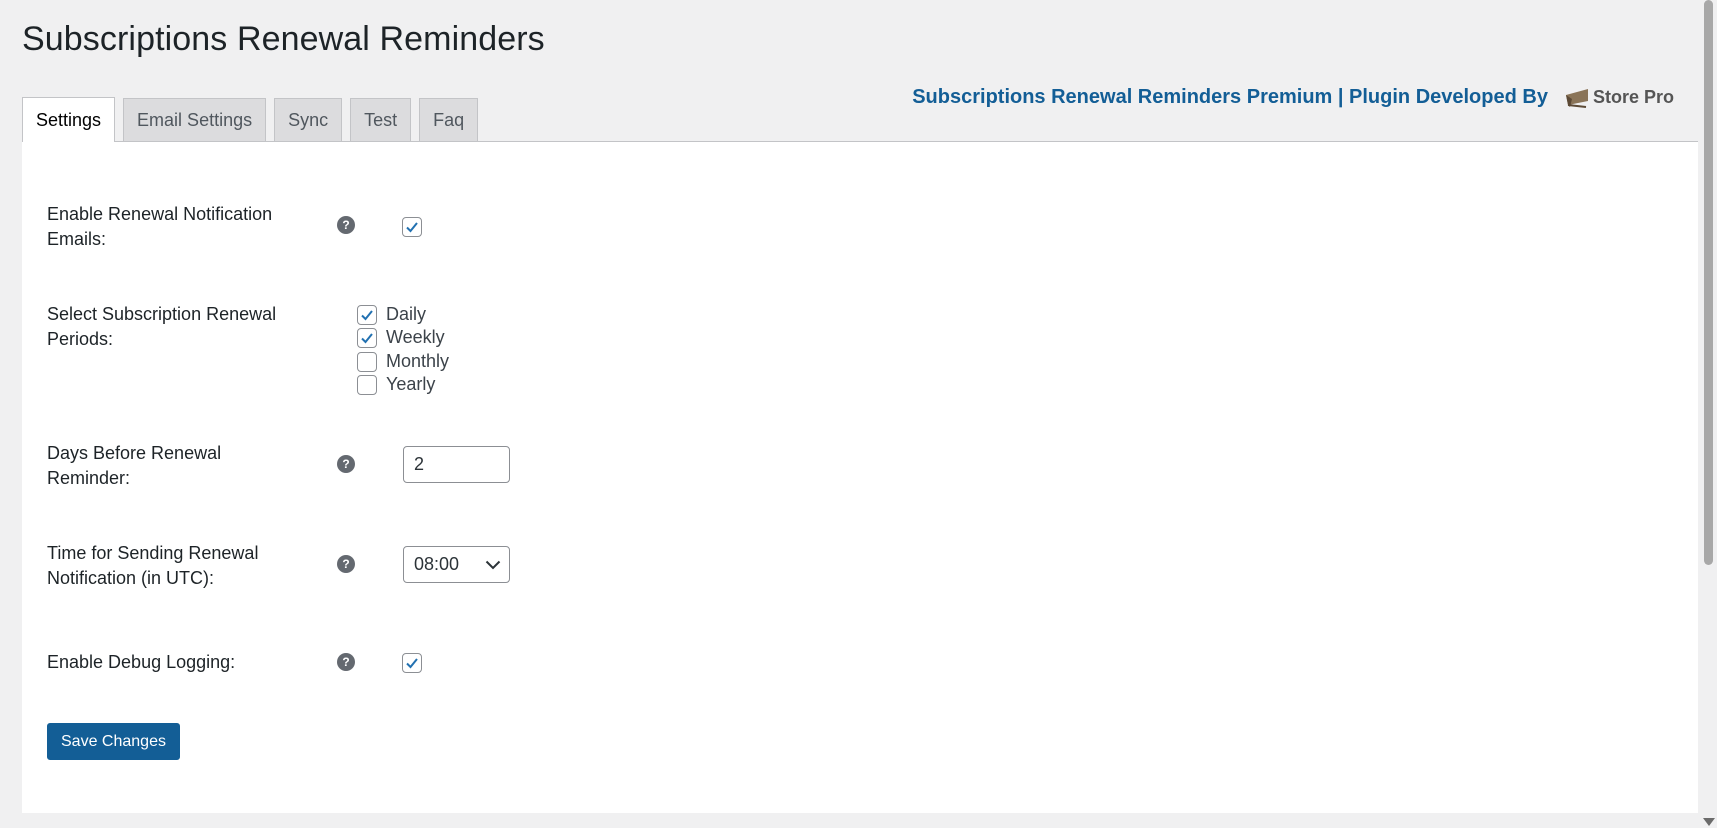  I want to click on store-pro-logo: Store Pro, so click(1619, 98).